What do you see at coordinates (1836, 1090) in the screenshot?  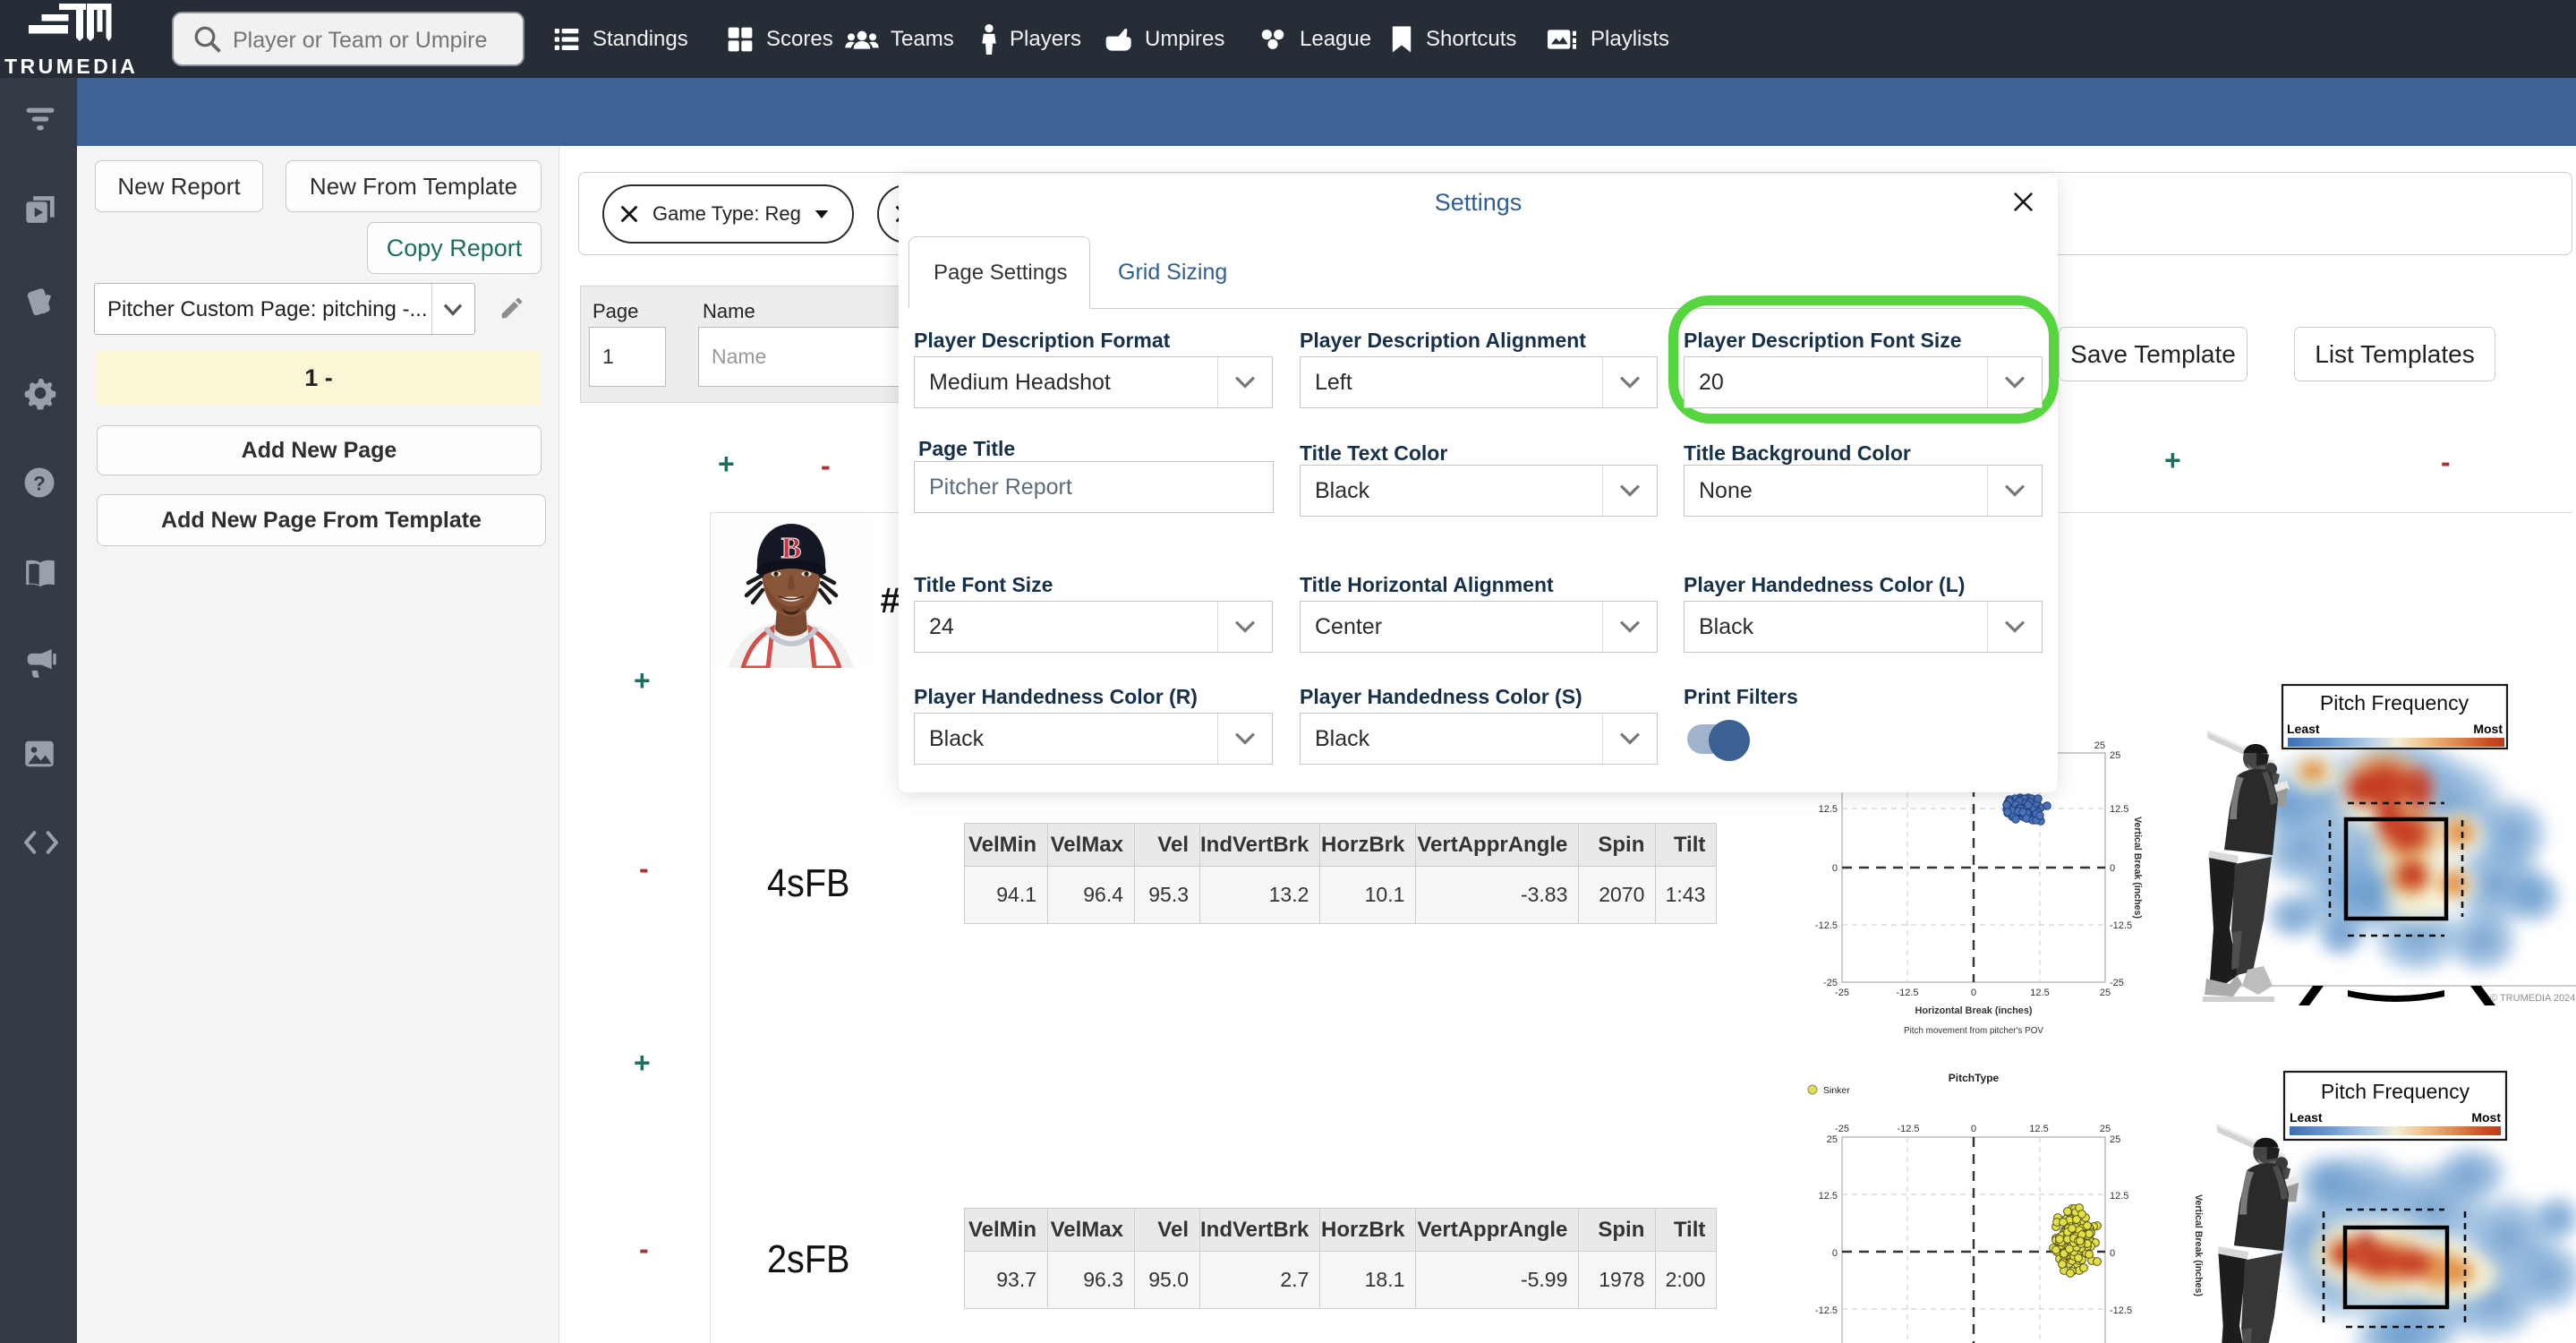 I see `svg-text: Sinker` at bounding box center [1836, 1090].